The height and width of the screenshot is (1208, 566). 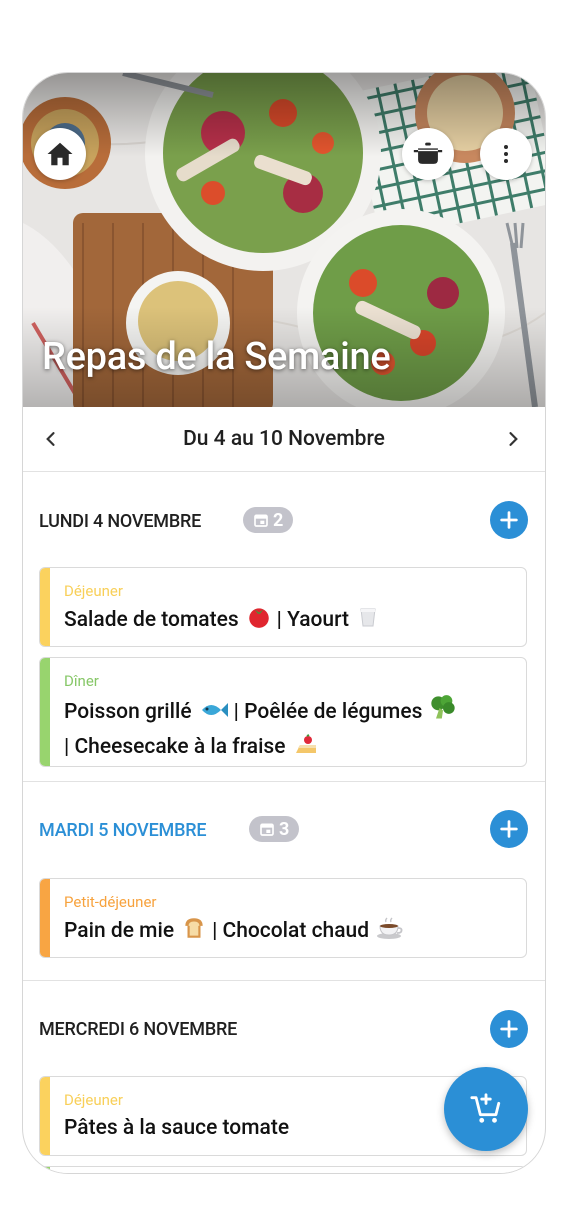 What do you see at coordinates (110, 902) in the screenshot?
I see `meal-type-label: Petit-déjeuner` at bounding box center [110, 902].